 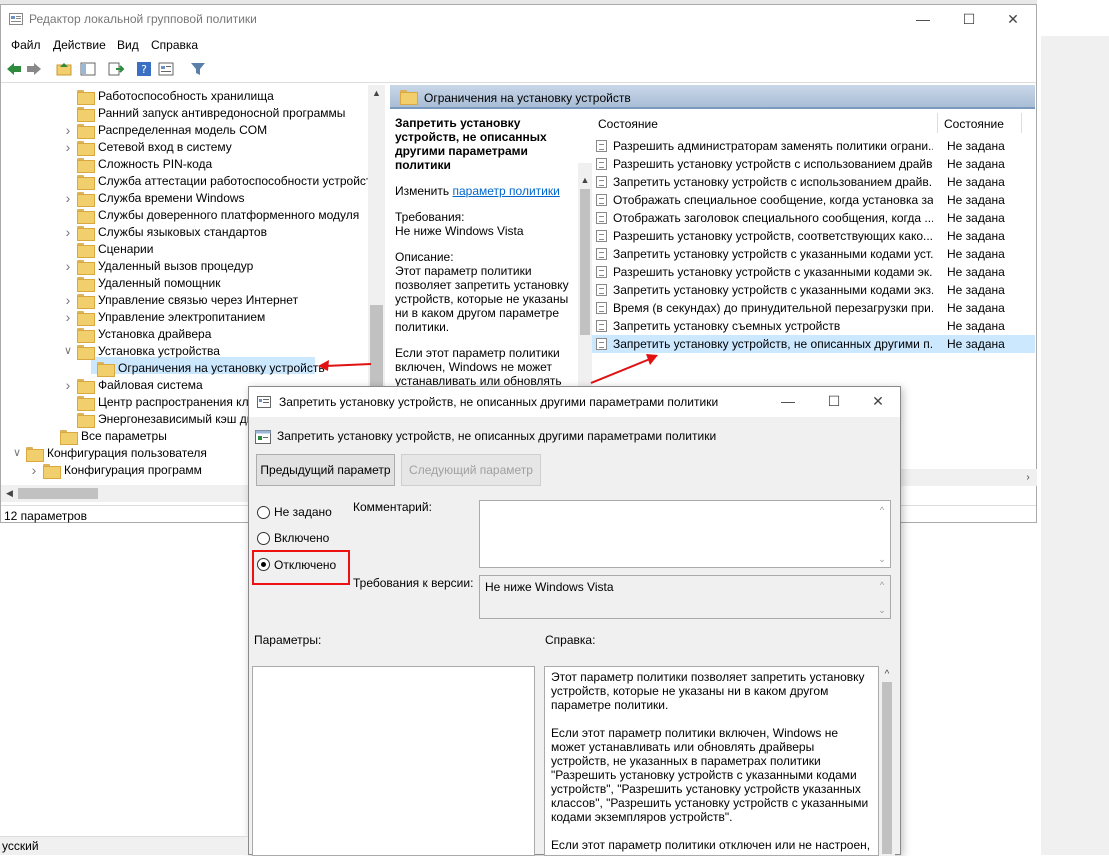 I want to click on tree-item-label: Конфигурация пользователя, so click(x=127, y=453).